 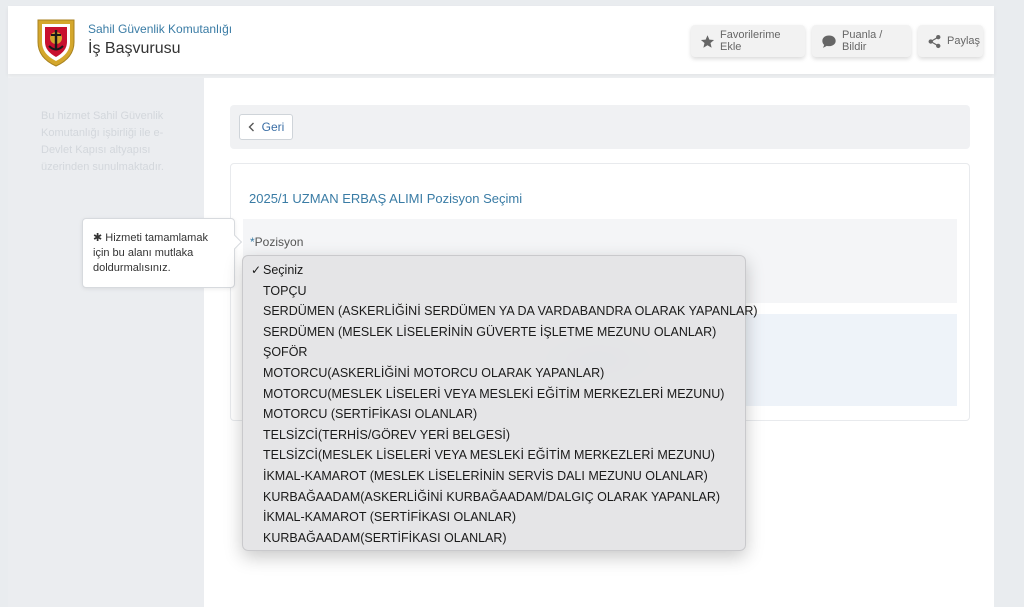 I want to click on dropdown-option: ✓ Seçiniz, so click(x=494, y=270).